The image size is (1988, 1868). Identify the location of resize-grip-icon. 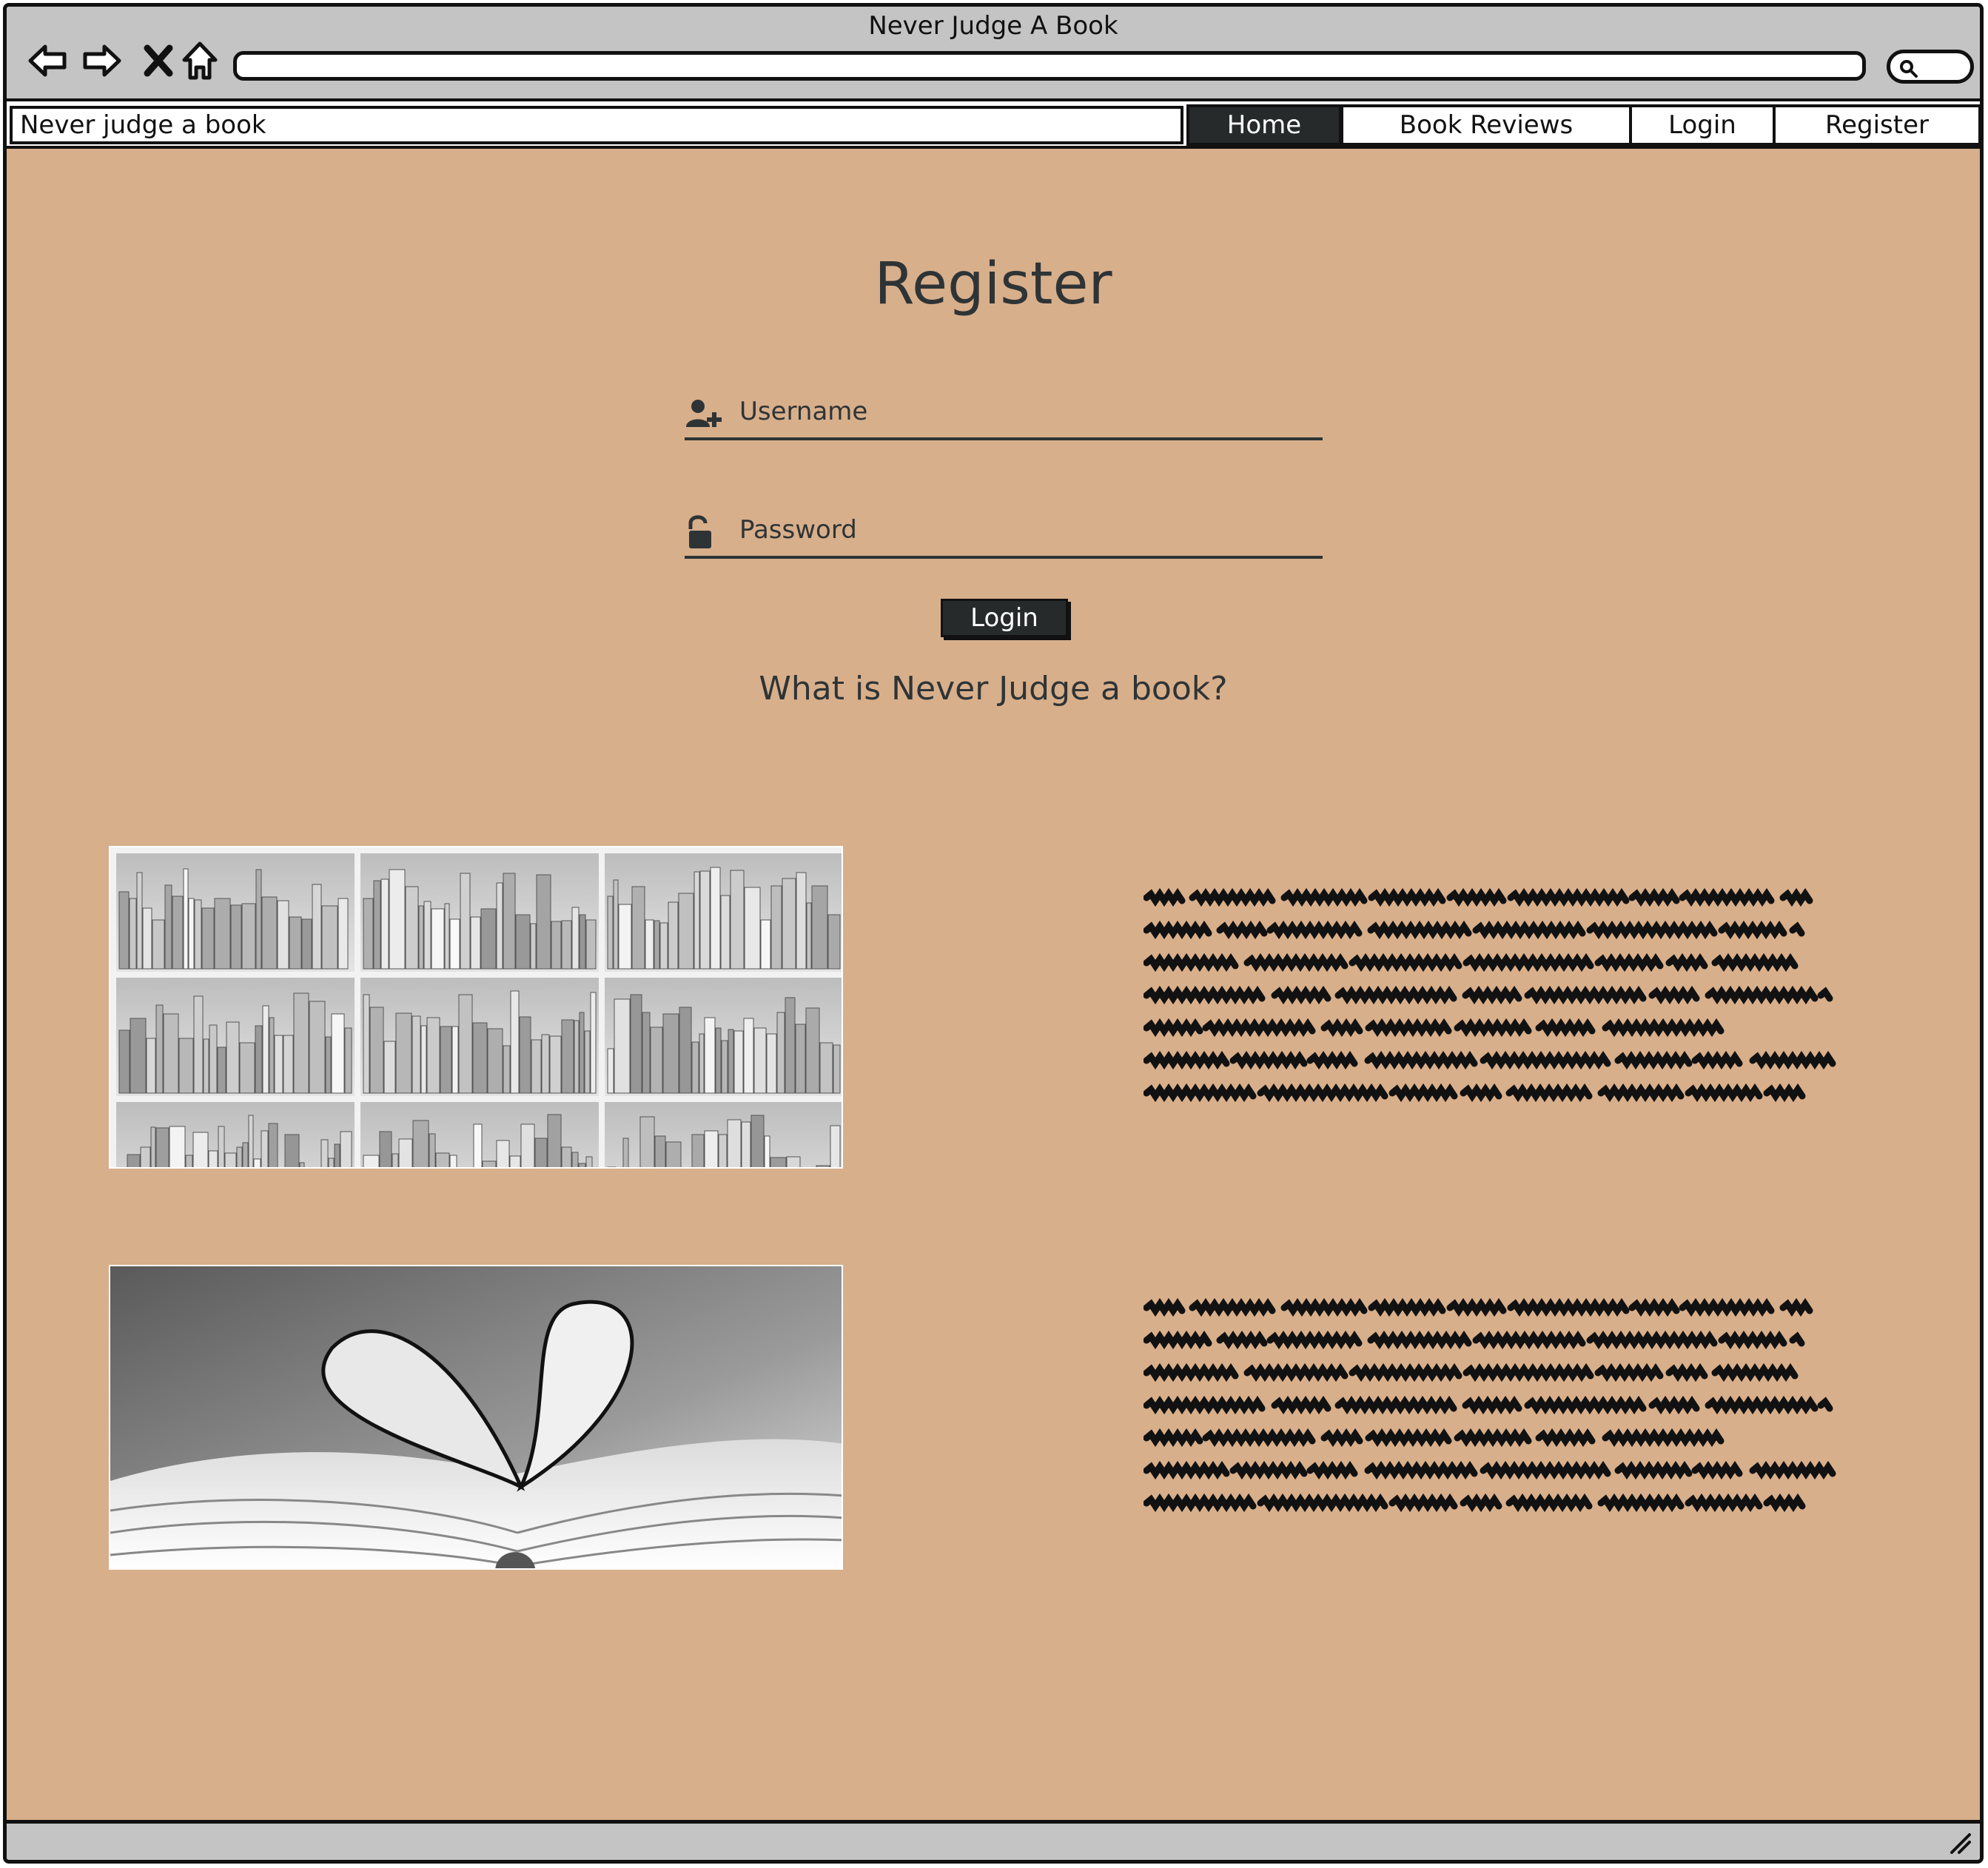
(1959, 1842).